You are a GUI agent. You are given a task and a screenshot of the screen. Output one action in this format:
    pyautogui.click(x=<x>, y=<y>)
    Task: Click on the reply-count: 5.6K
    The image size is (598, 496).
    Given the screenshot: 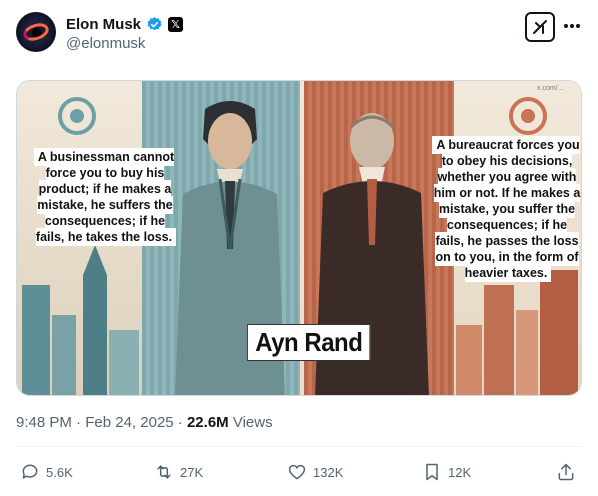 What is the action you would take?
    pyautogui.click(x=59, y=472)
    